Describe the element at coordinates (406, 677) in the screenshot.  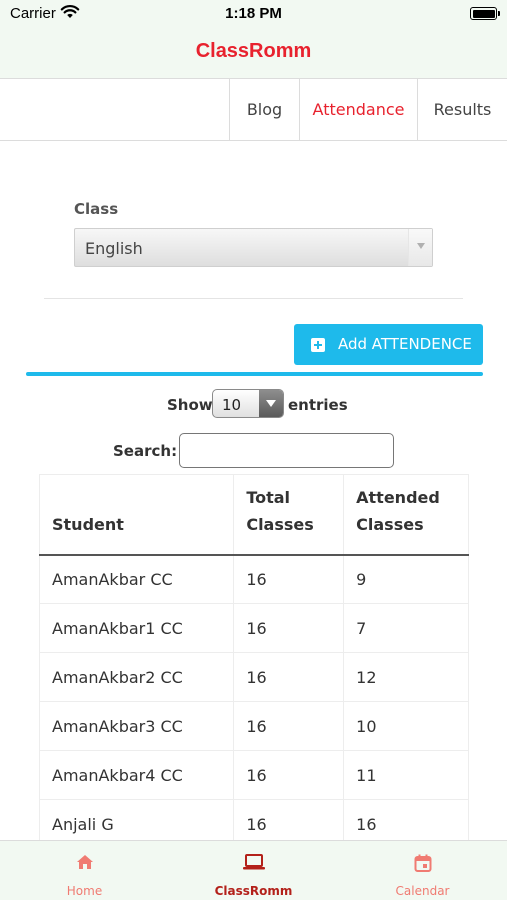
I see `attended-classes-cell: 12` at that location.